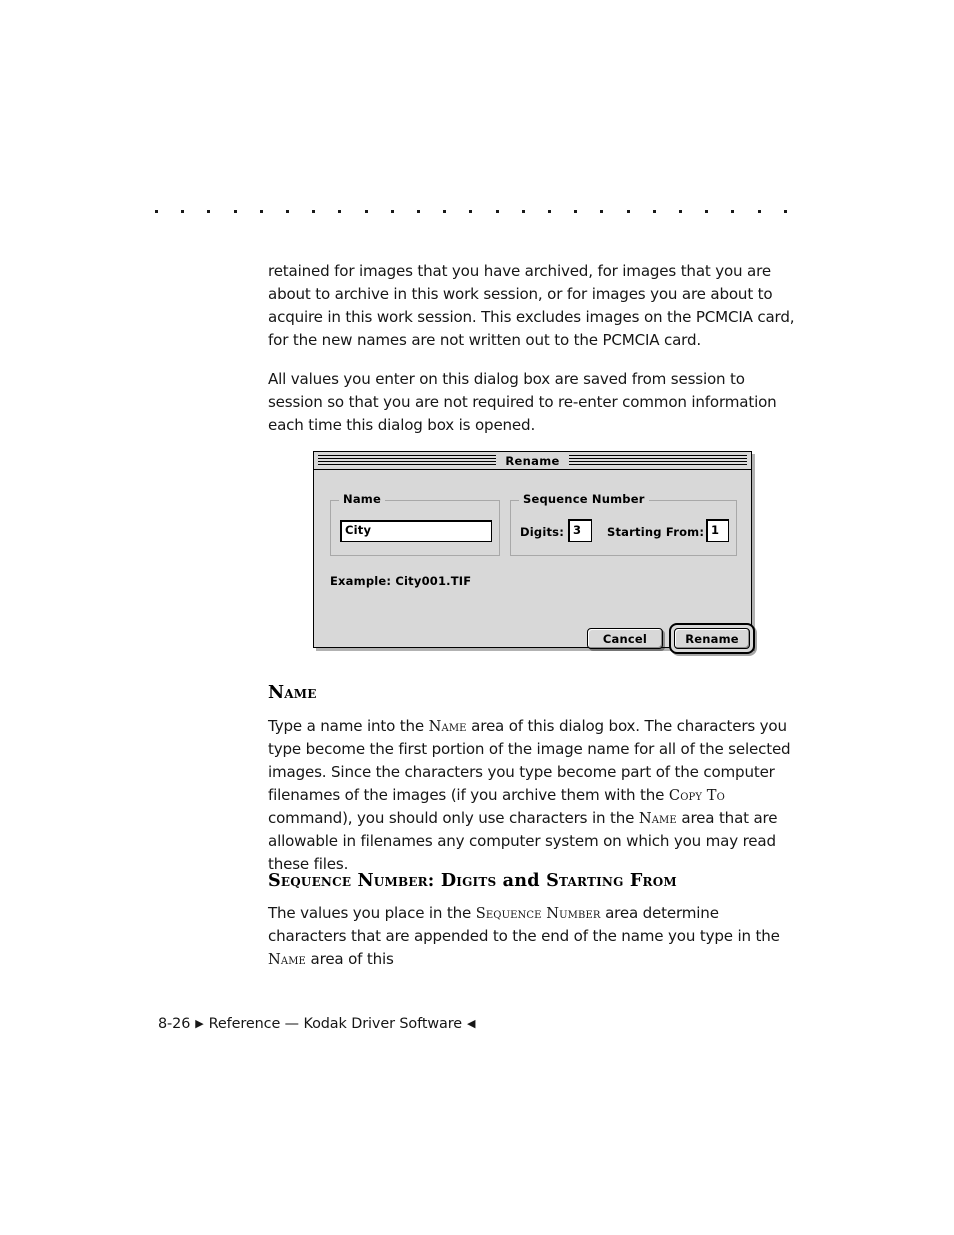  What do you see at coordinates (372, 913) in the screenshot?
I see `text-run: The values you place in the` at bounding box center [372, 913].